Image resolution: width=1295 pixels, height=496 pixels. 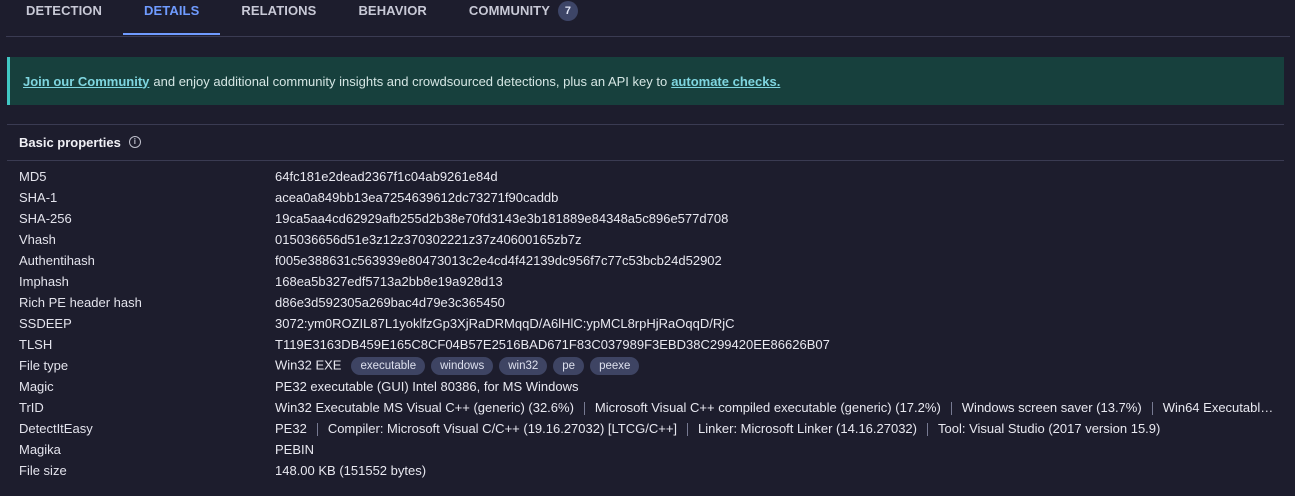 What do you see at coordinates (807, 428) in the screenshot?
I see `die-entry: Linker: Microsoft Linker (14.16.27032)` at bounding box center [807, 428].